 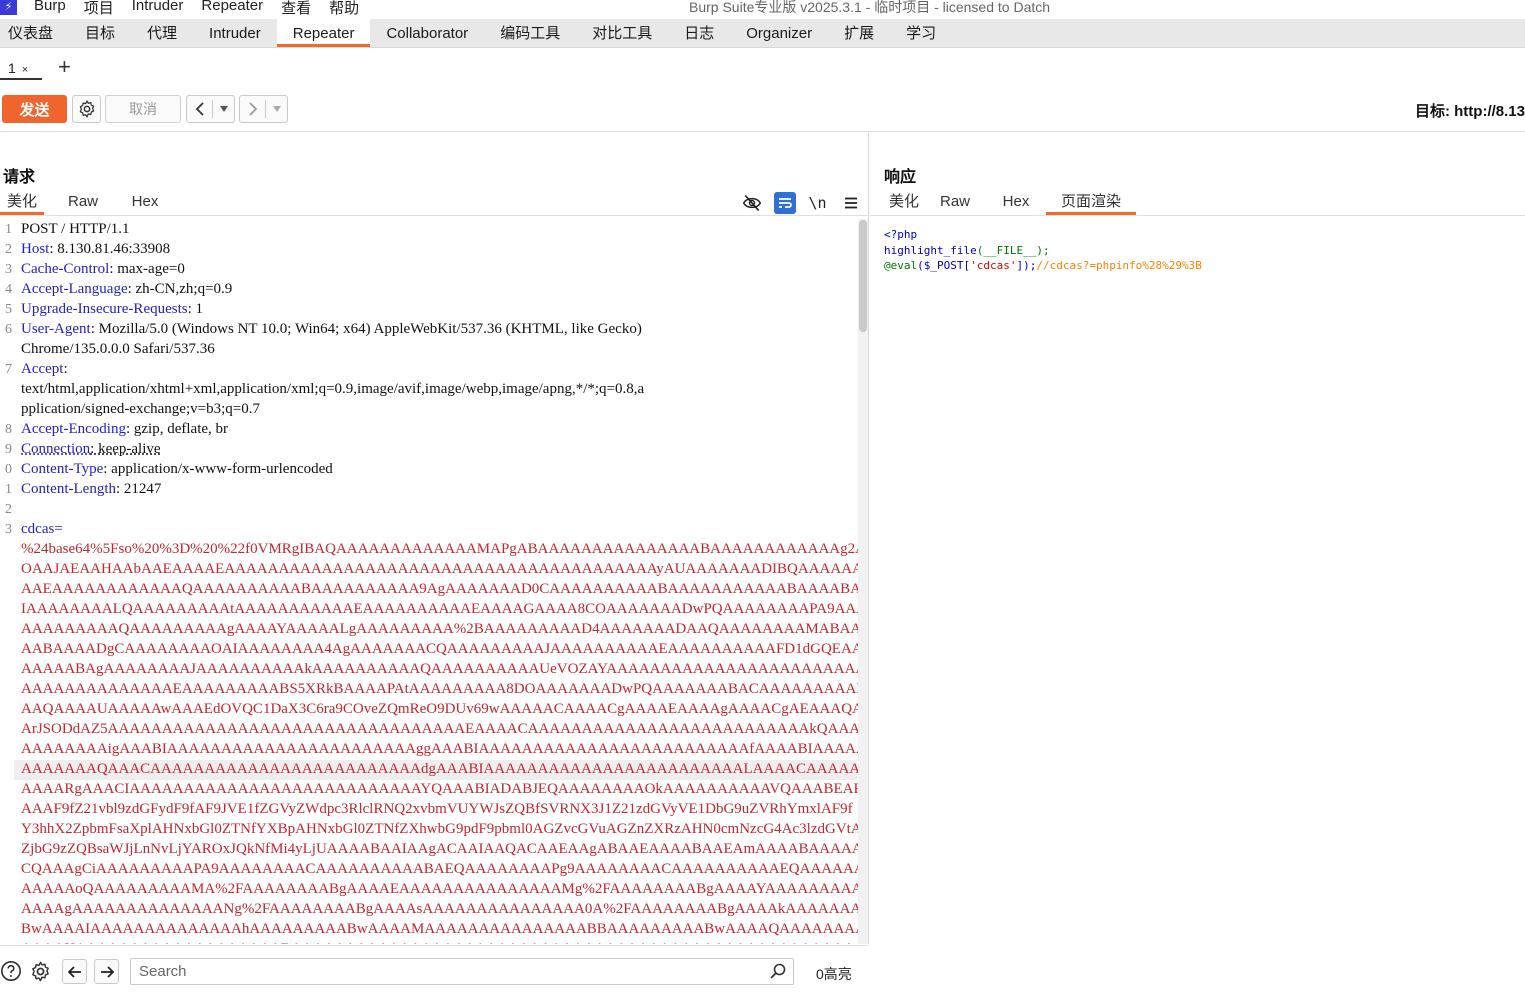 I want to click on tab-collaborator: Collaborator, so click(x=427, y=33).